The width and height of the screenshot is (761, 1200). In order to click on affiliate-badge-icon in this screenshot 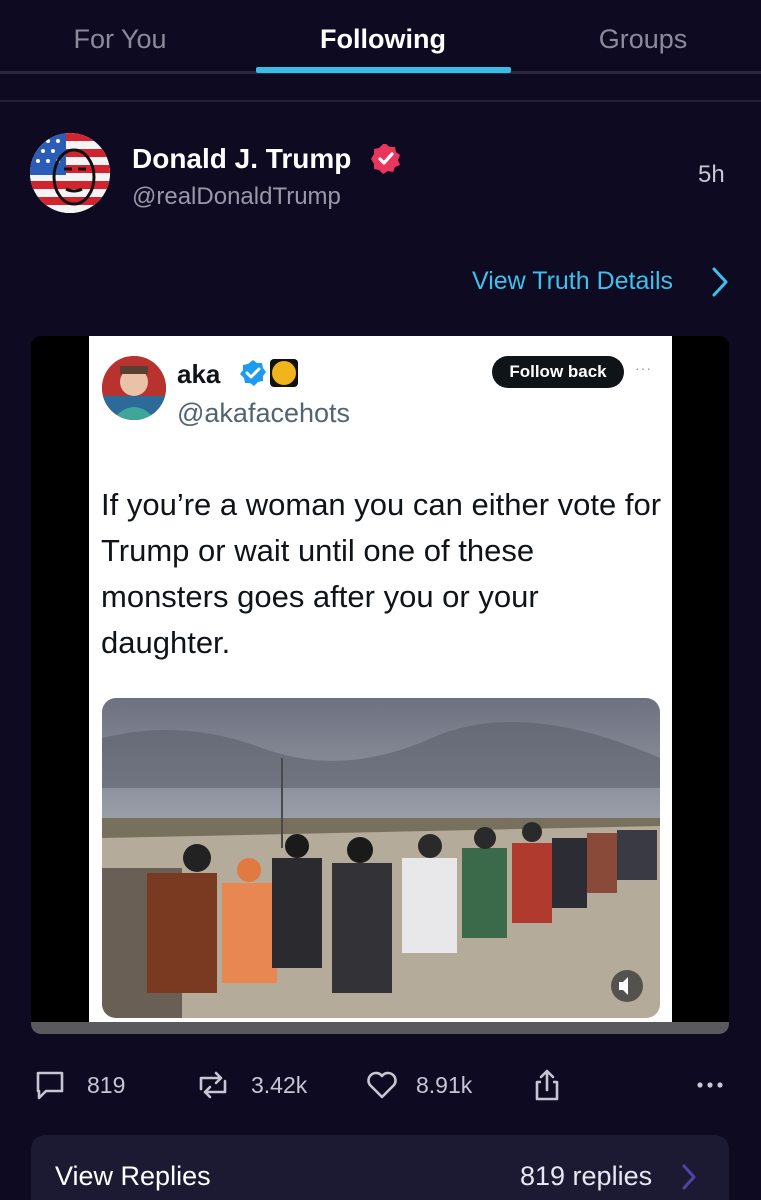, I will do `click(284, 373)`.